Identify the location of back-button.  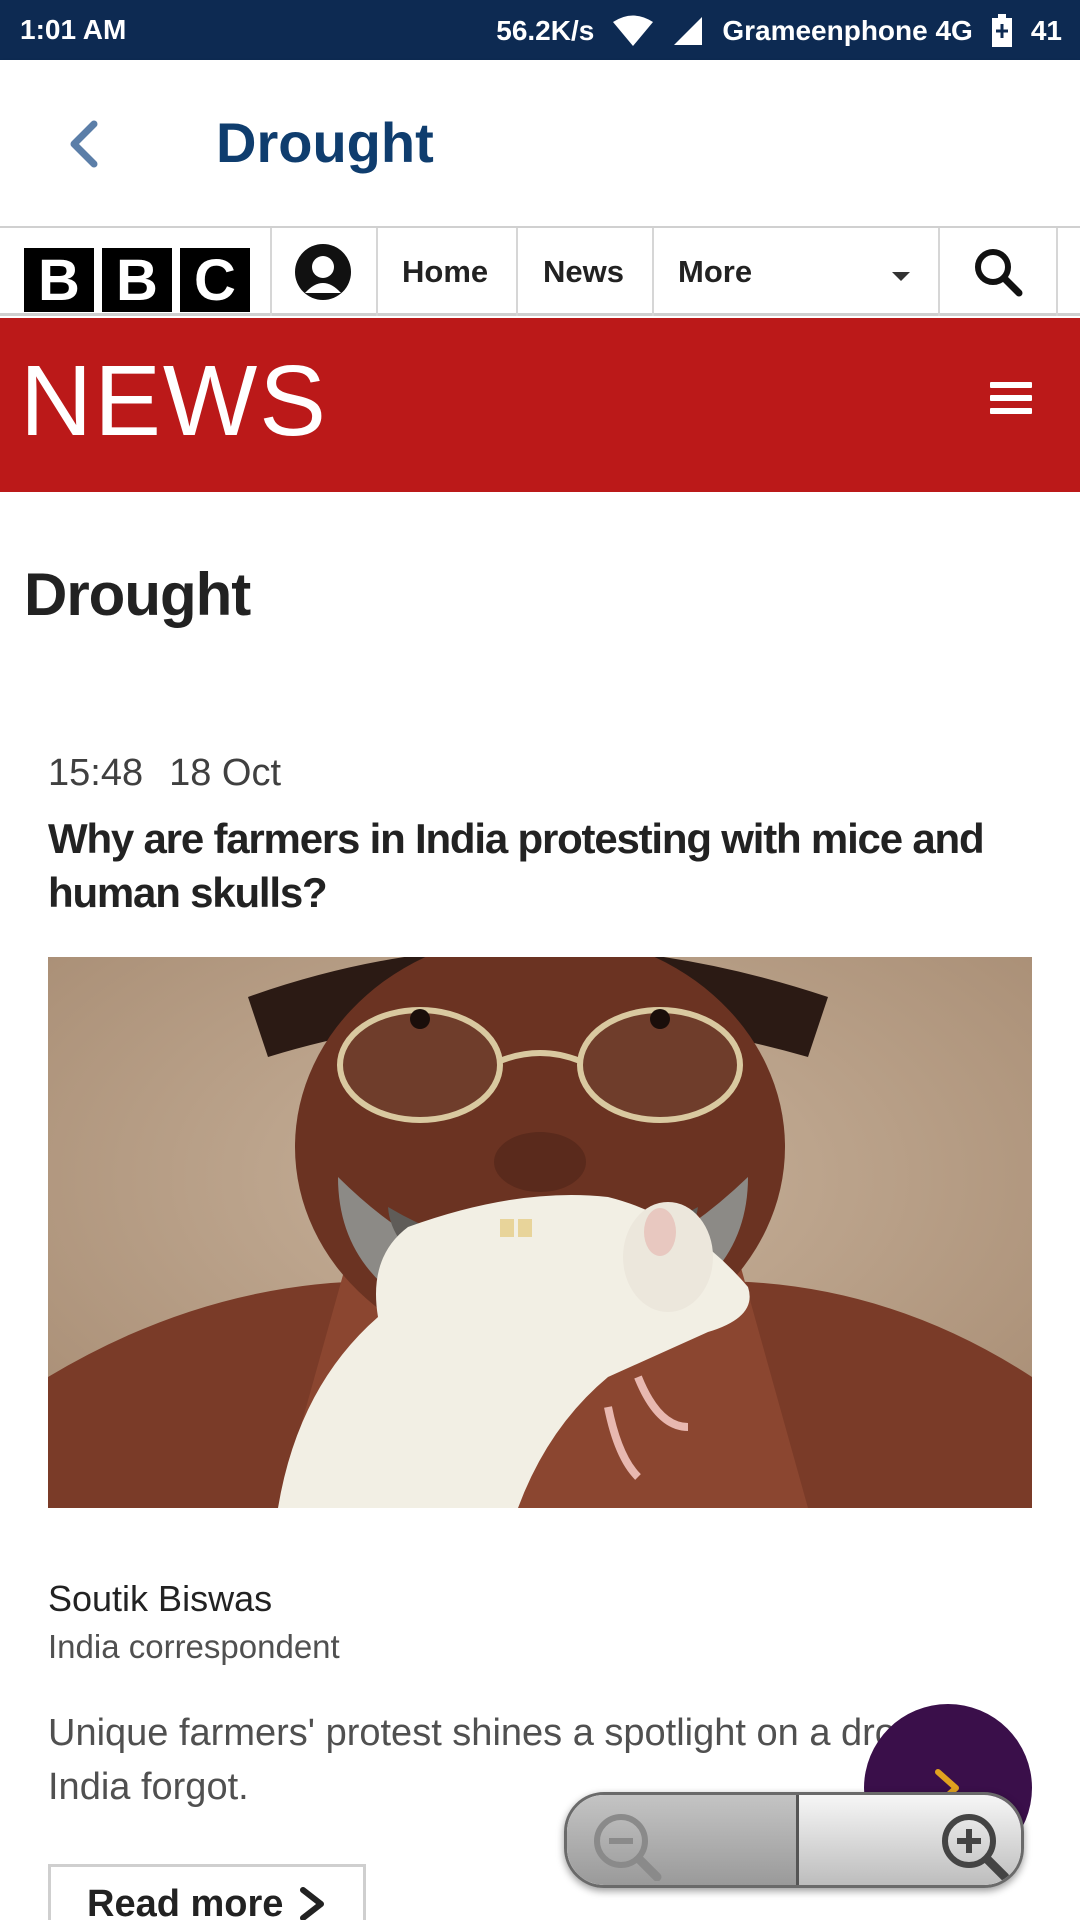
(86, 144).